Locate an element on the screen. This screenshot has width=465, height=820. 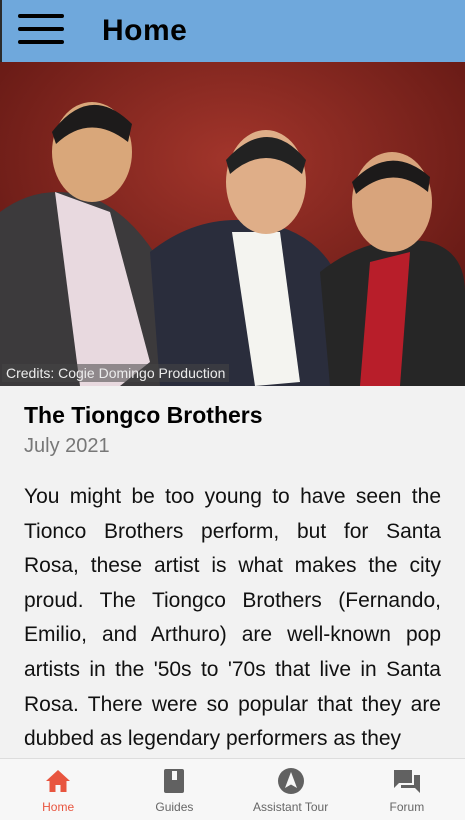
nav-forum: Forum is located at coordinates (407, 789).